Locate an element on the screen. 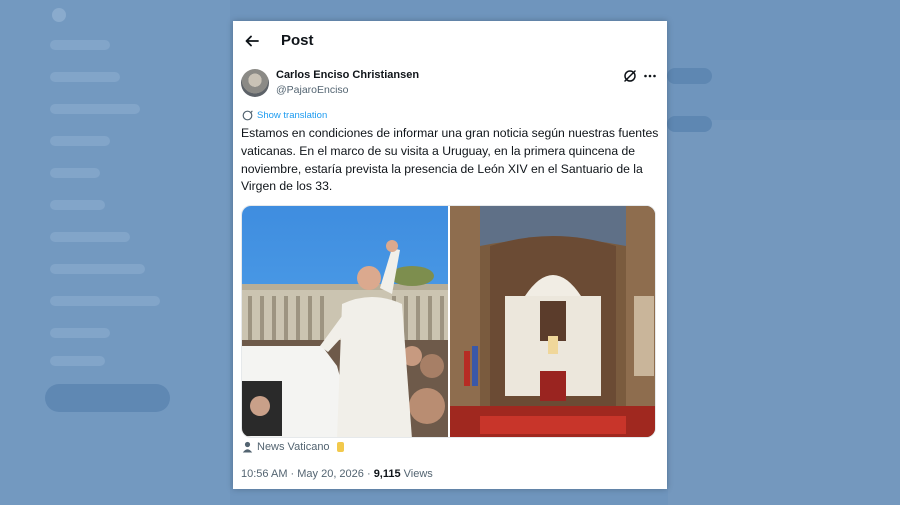  source-attribution: News Vaticano is located at coordinates (293, 447).